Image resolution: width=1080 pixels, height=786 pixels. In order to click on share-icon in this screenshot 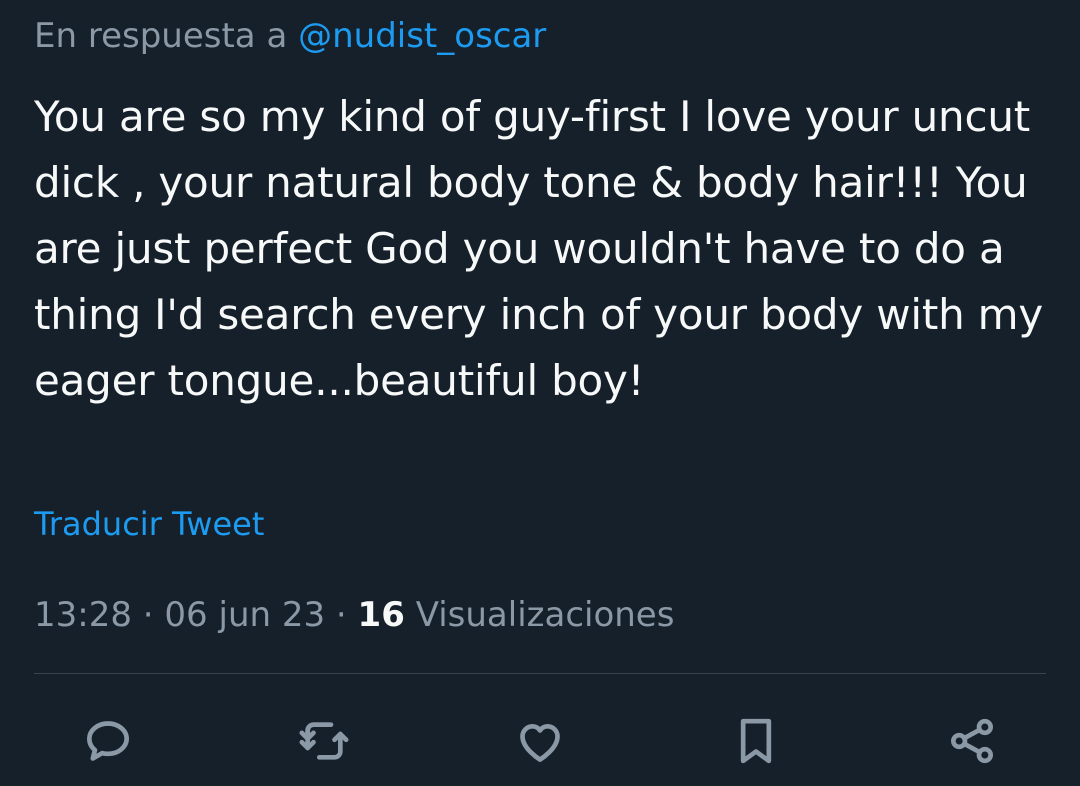, I will do `click(972, 741)`.